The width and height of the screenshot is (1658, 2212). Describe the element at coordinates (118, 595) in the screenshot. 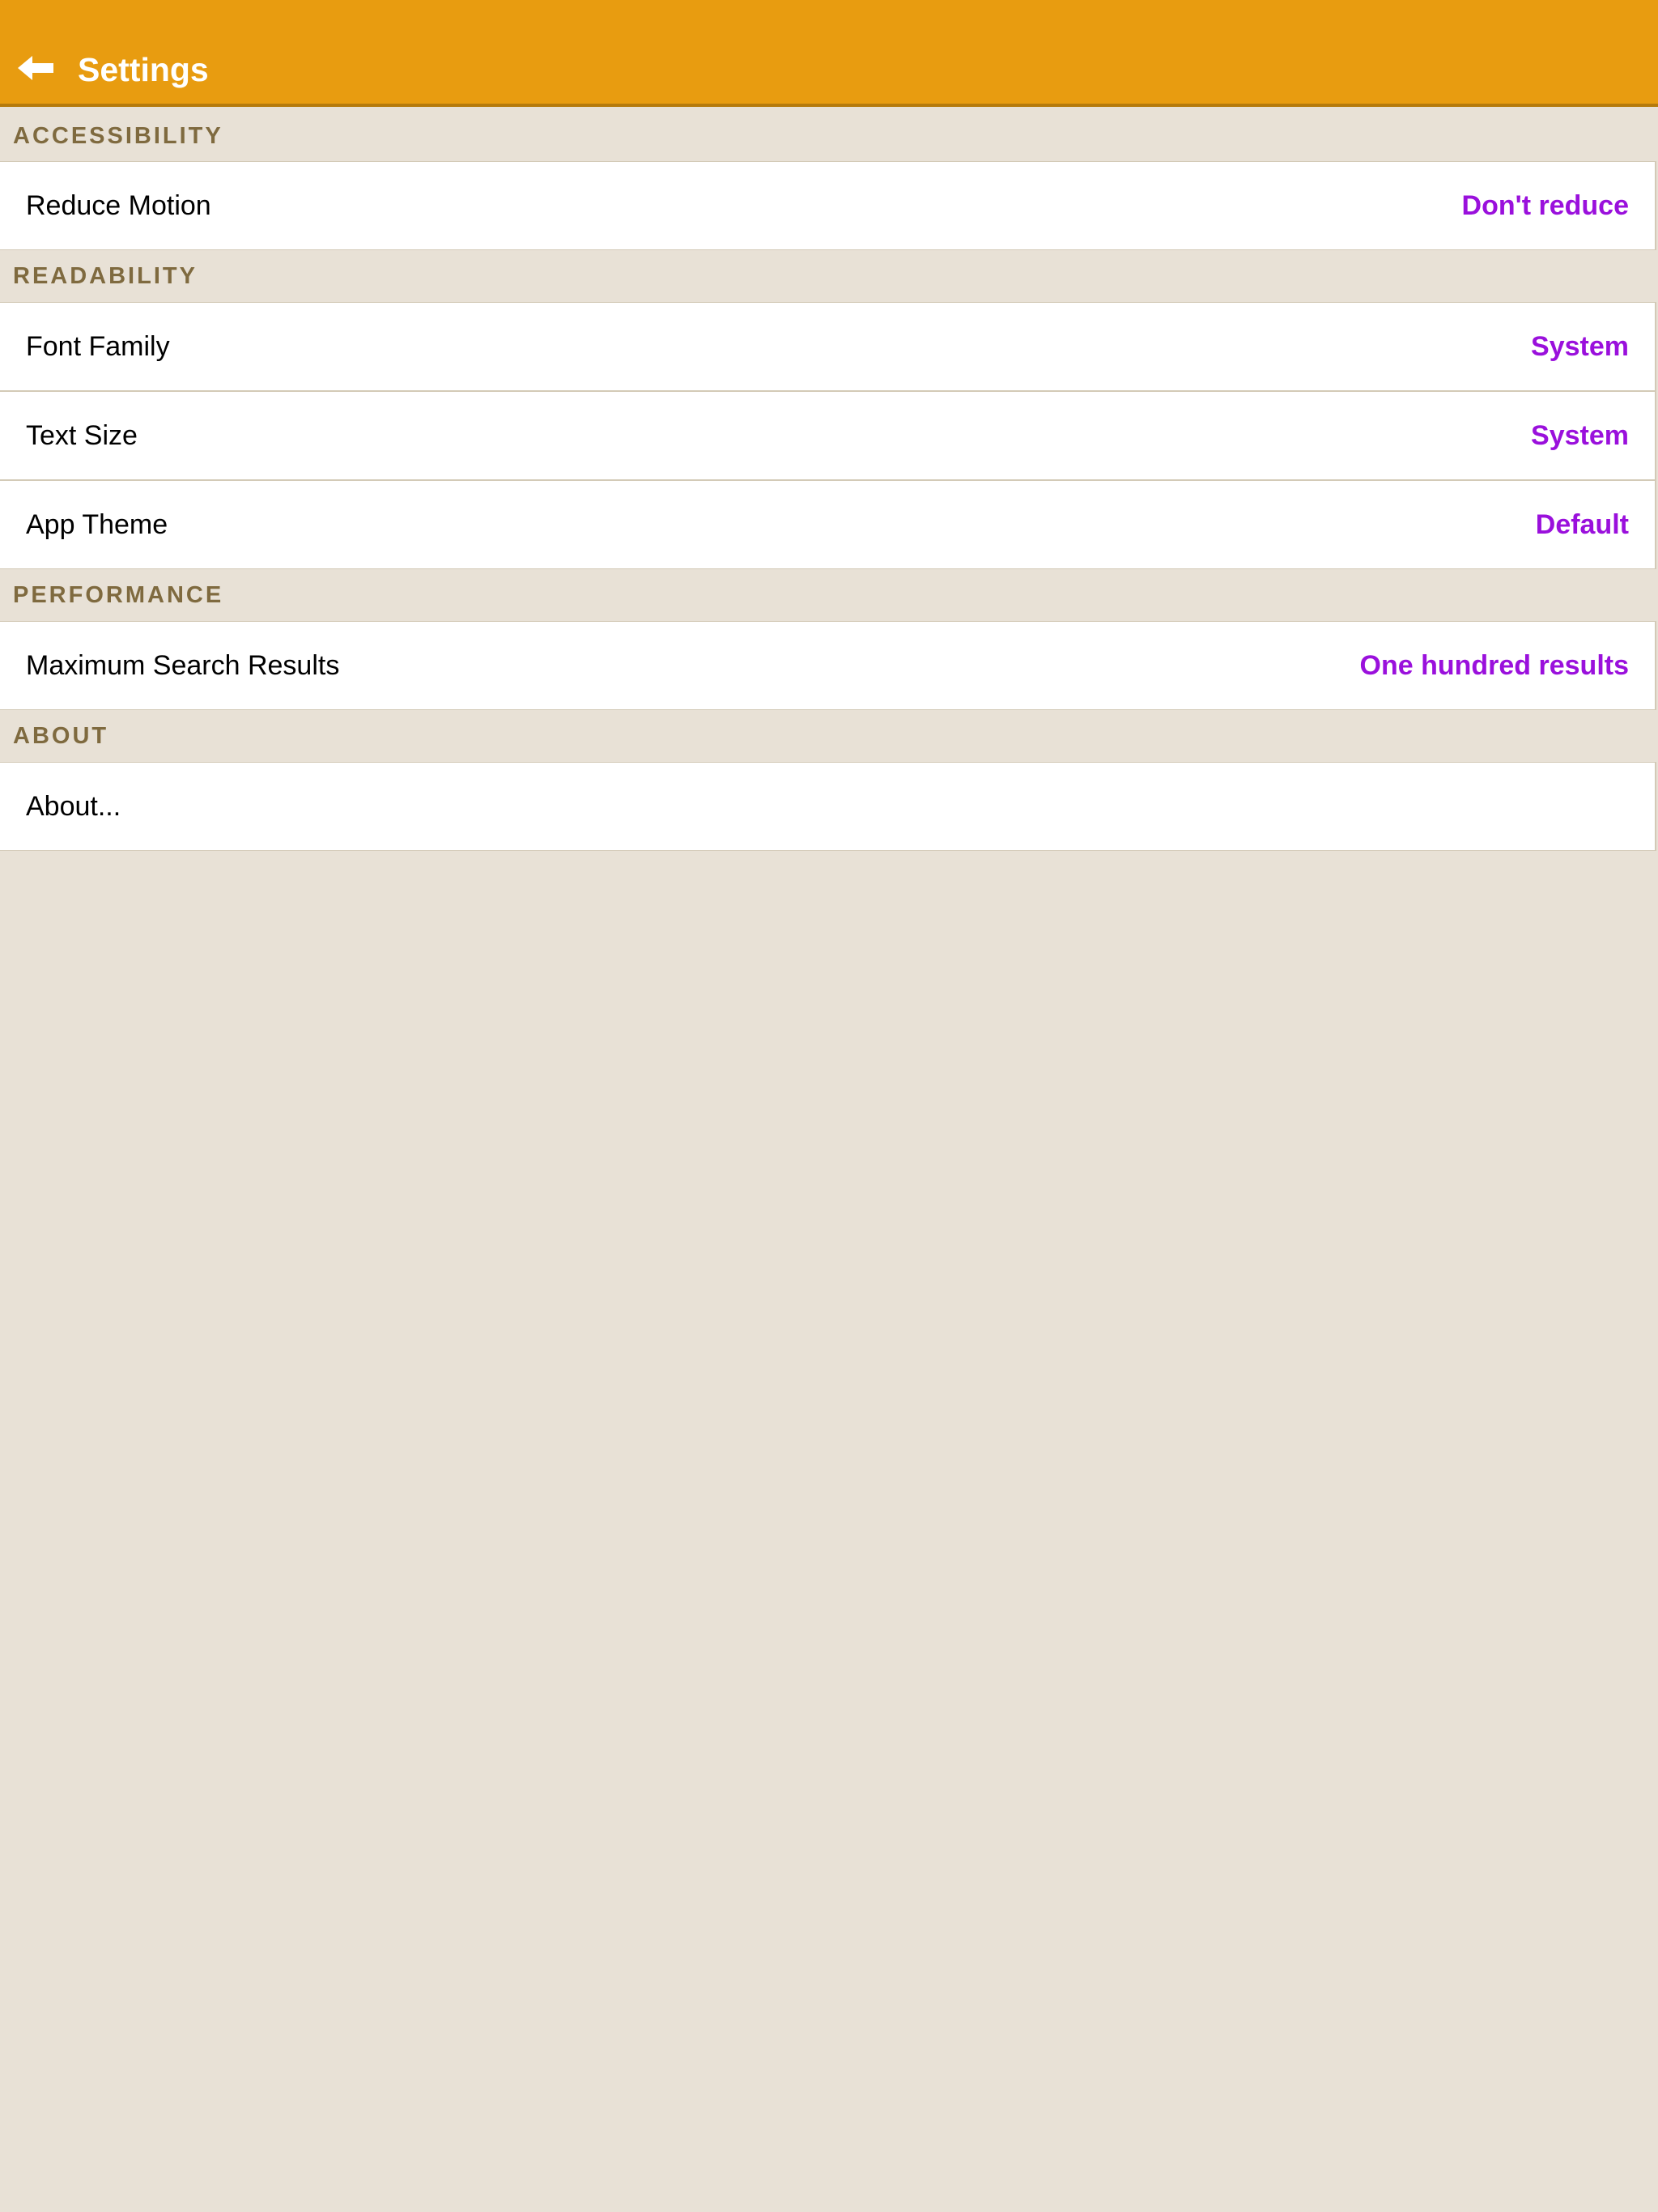

I see `section-header-performance: PERFORMANCE` at that location.